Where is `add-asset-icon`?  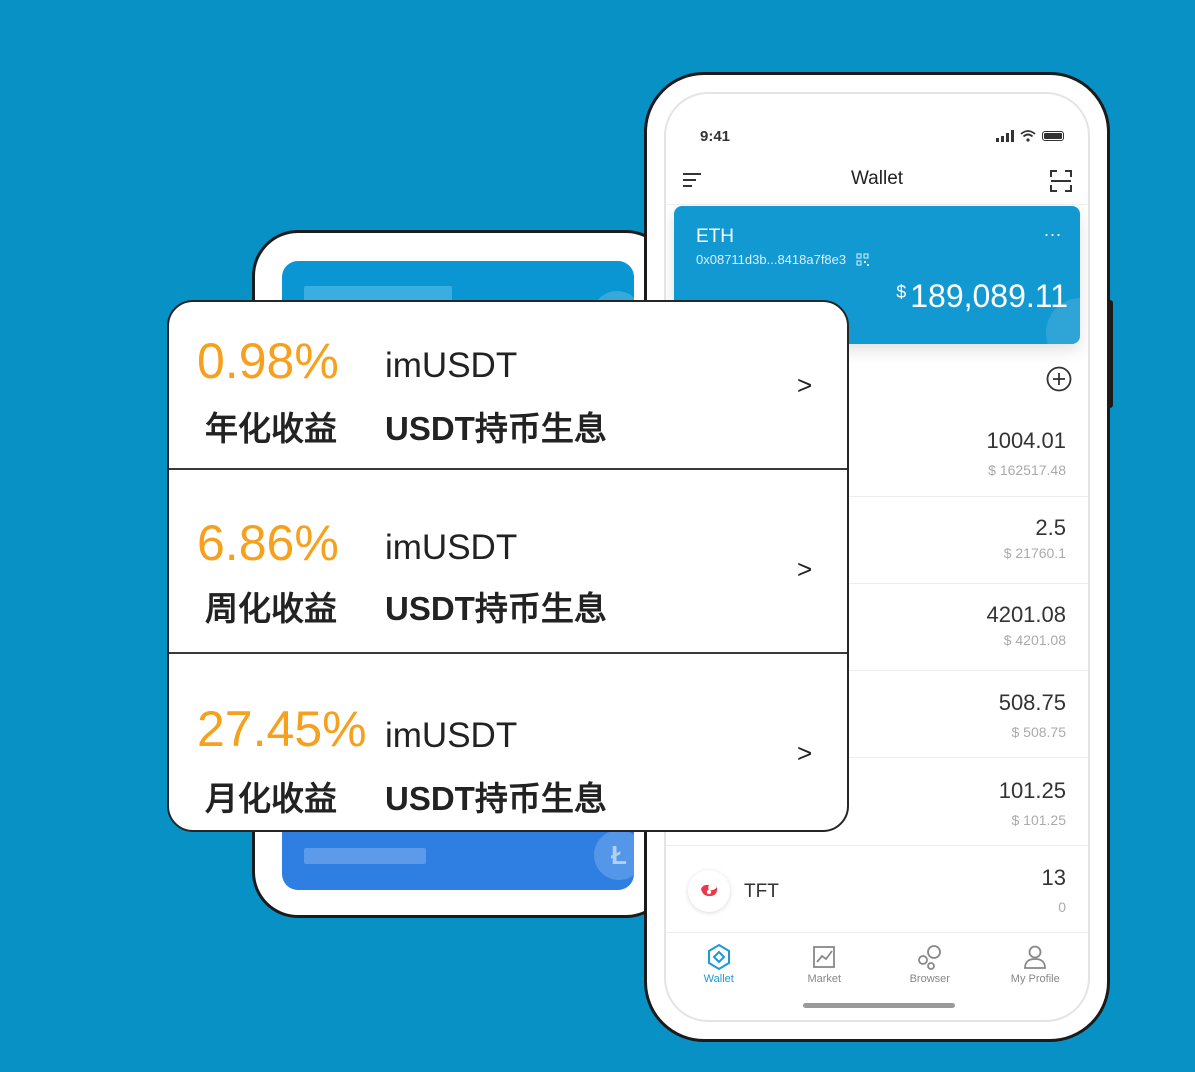 add-asset-icon is located at coordinates (1059, 379).